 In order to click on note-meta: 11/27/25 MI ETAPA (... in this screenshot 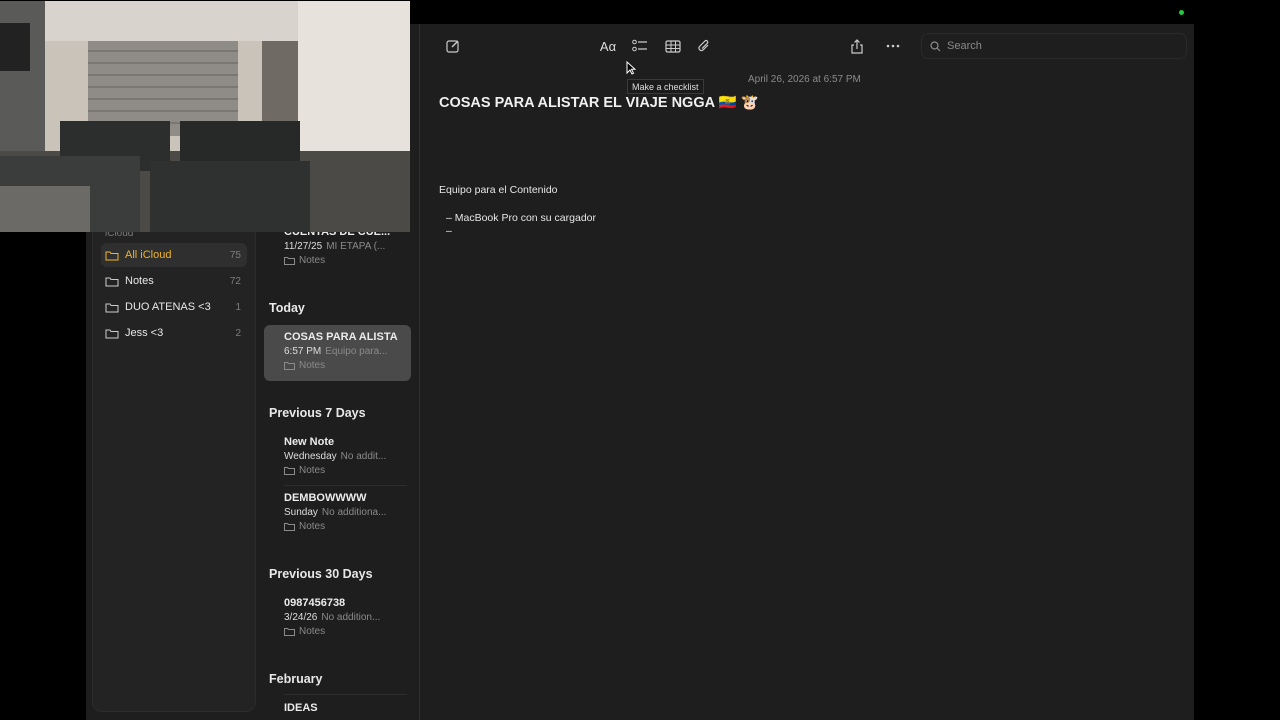, I will do `click(347, 246)`.